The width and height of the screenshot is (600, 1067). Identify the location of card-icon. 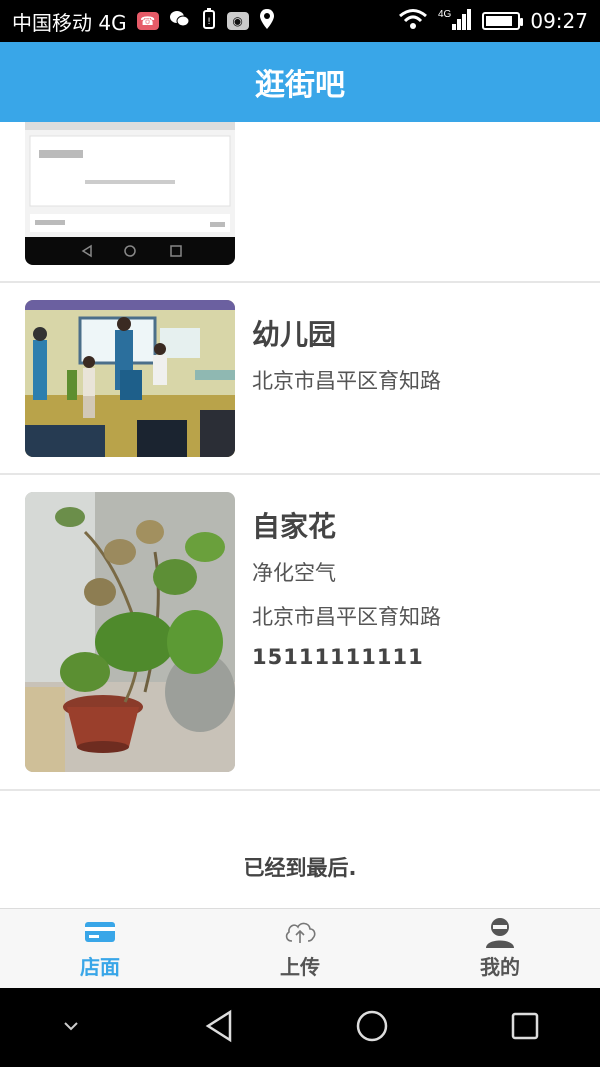
(100, 932).